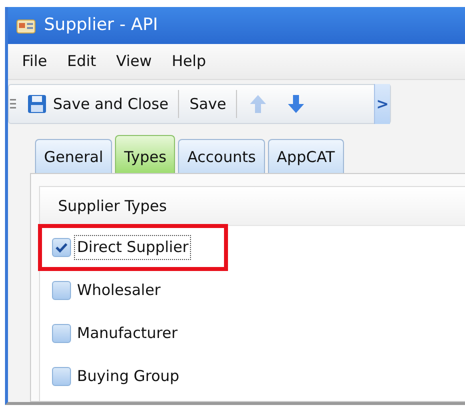  I want to click on window-title: Supplier - API, so click(101, 25).